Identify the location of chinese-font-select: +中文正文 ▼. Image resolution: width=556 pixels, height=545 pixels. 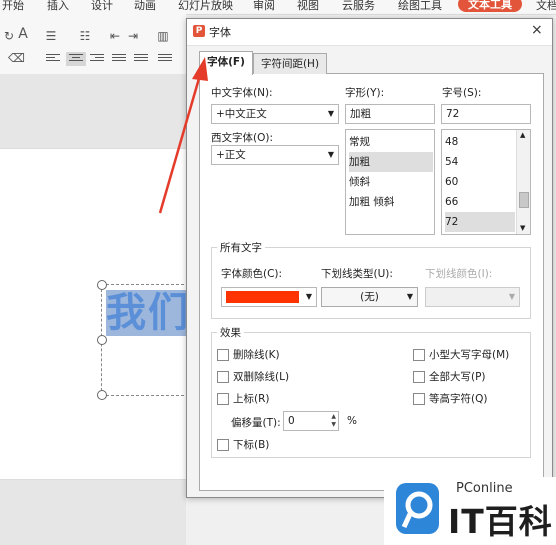
(275, 114).